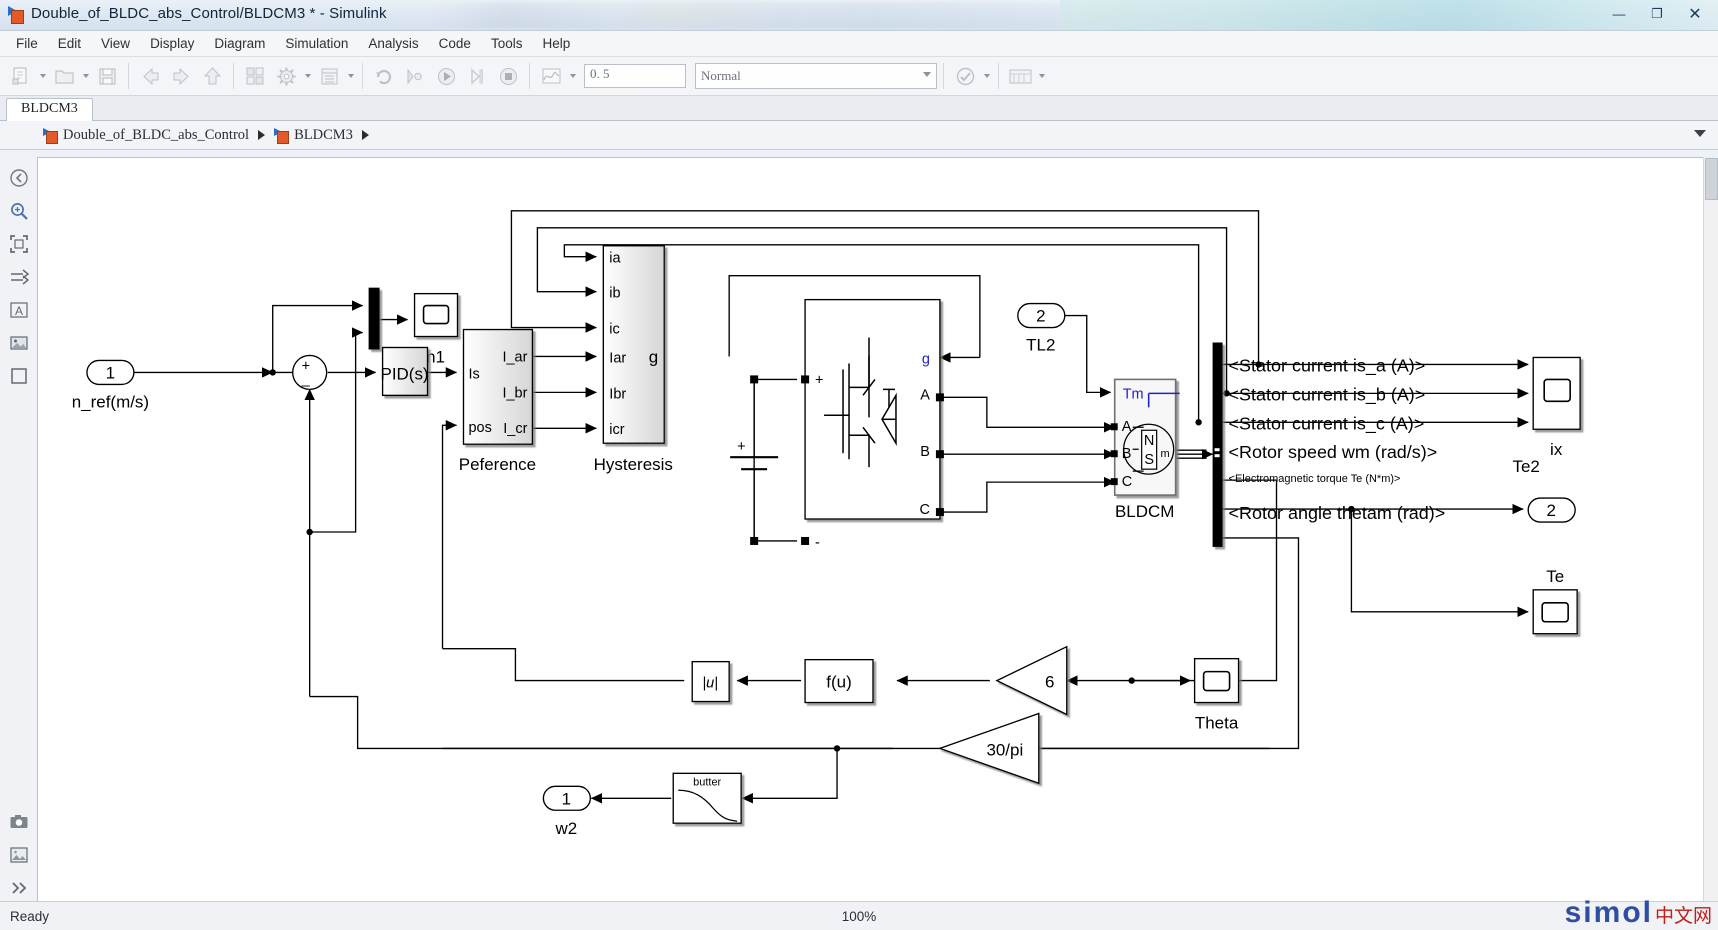 The height and width of the screenshot is (930, 1718). Describe the element at coordinates (551, 76) in the screenshot. I see `simulation-data-inspector-button` at that location.